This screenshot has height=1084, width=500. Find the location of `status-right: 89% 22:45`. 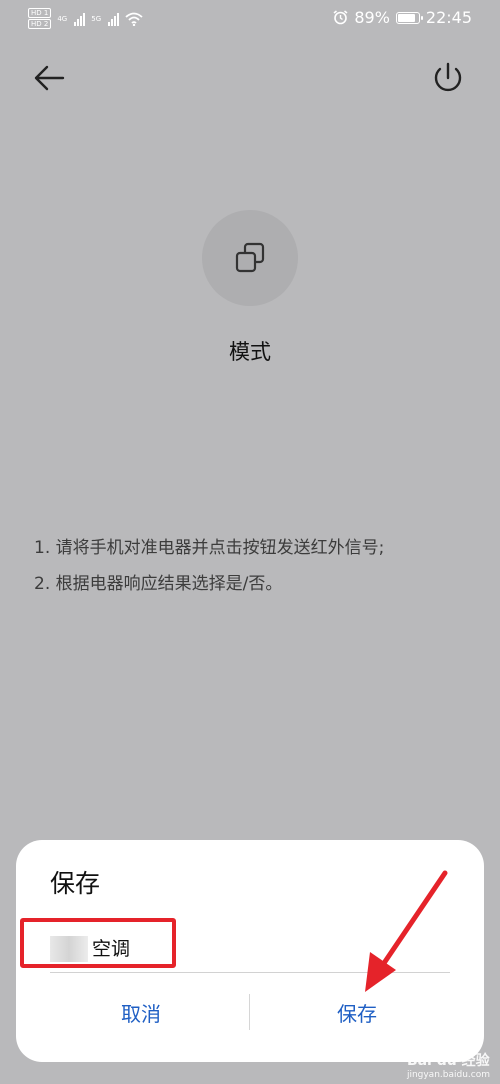

status-right: 89% 22:45 is located at coordinates (402, 17).